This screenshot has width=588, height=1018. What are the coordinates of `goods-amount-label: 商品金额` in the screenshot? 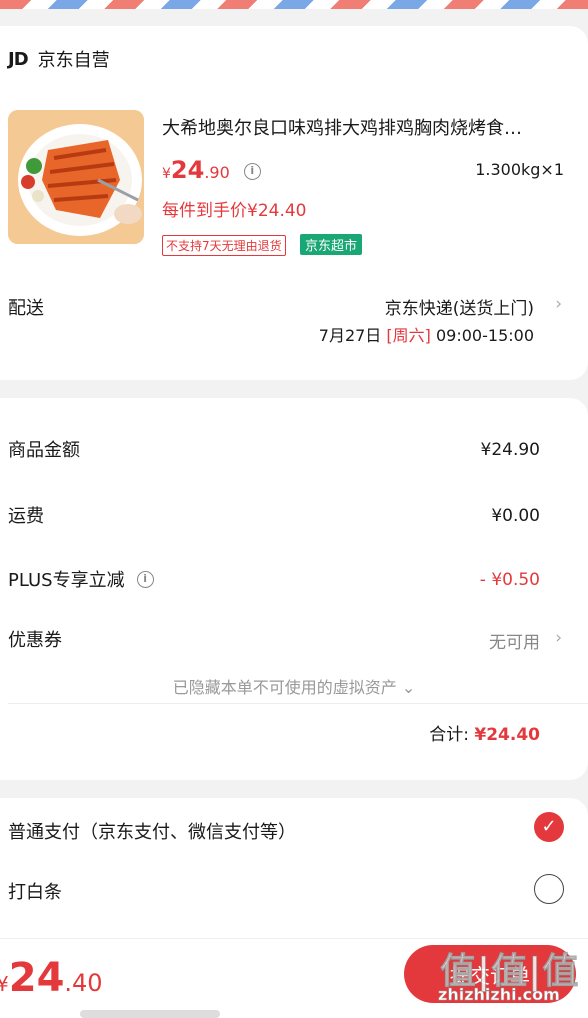 It's located at (44, 450).